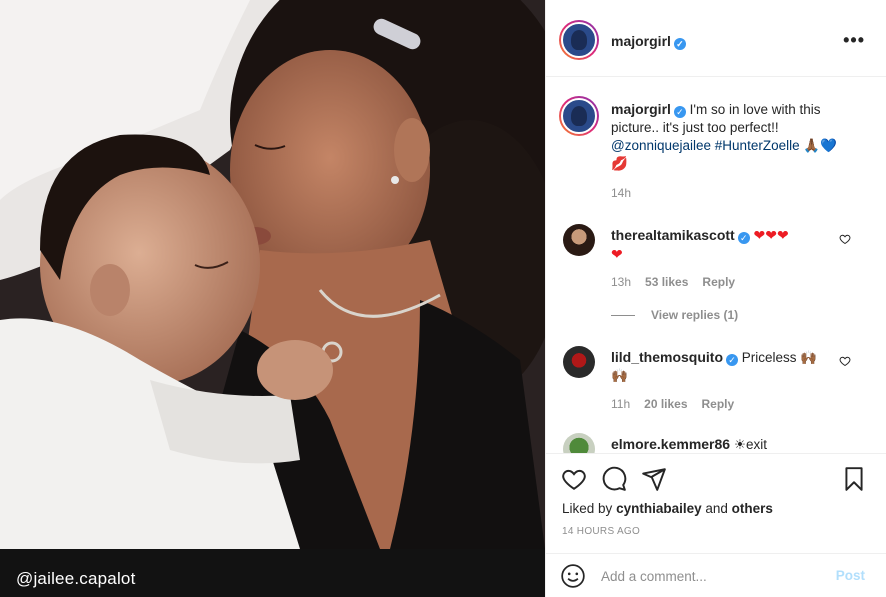 This screenshot has width=886, height=597. Describe the element at coordinates (666, 282) in the screenshot. I see `comment-likes: 53 likes` at that location.